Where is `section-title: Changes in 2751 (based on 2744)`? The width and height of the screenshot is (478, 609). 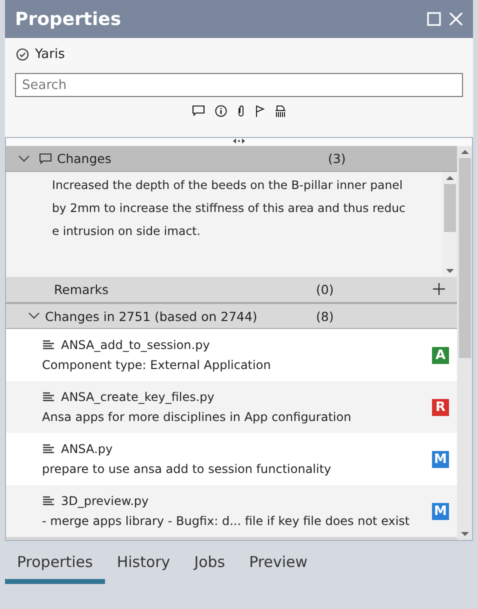
section-title: Changes in 2751 (based on 2744) is located at coordinates (151, 316).